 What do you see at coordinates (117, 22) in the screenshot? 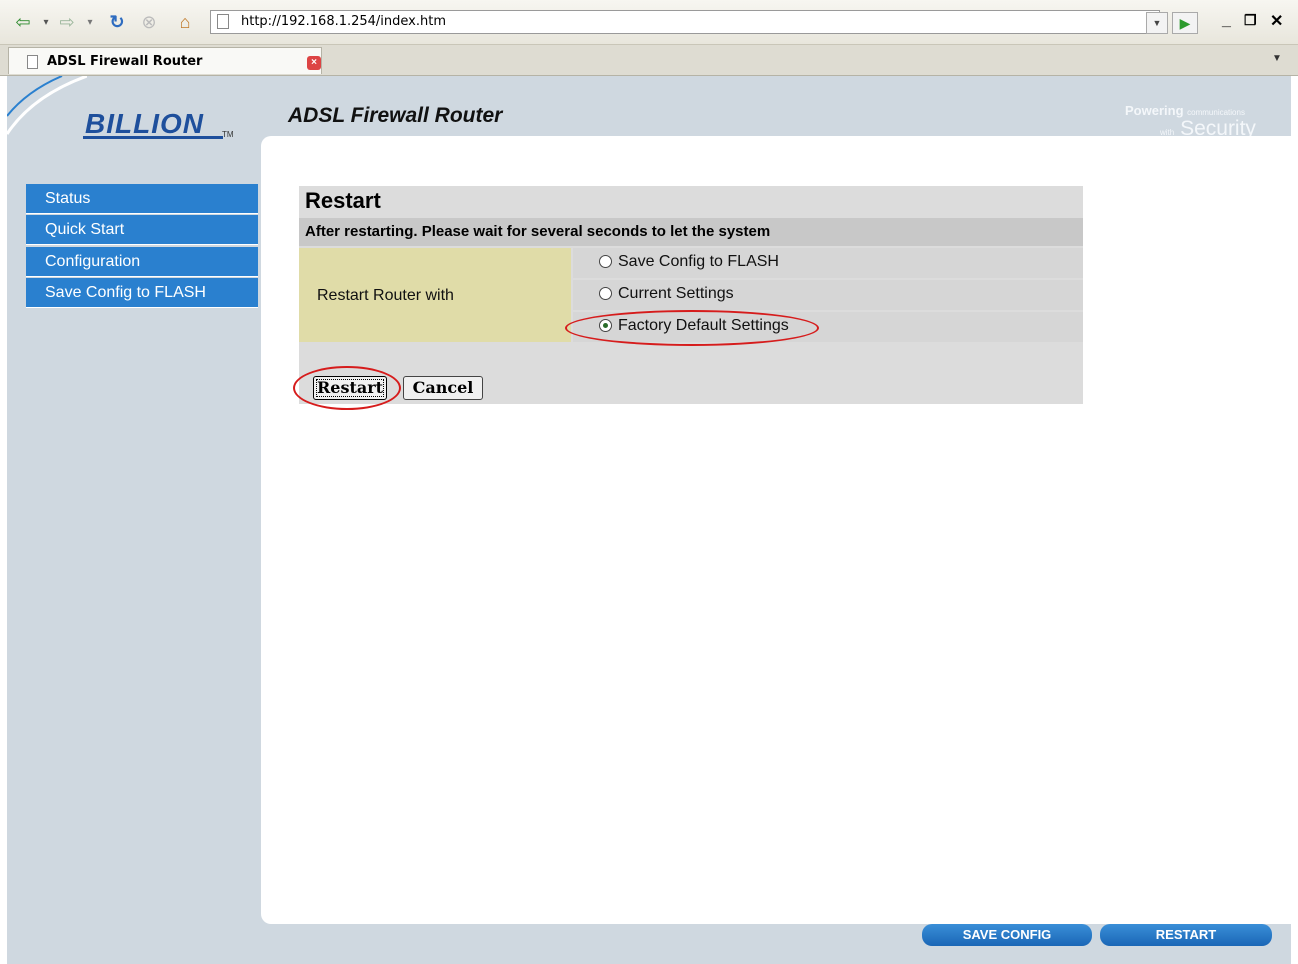
I see `reload-icon: ↻` at bounding box center [117, 22].